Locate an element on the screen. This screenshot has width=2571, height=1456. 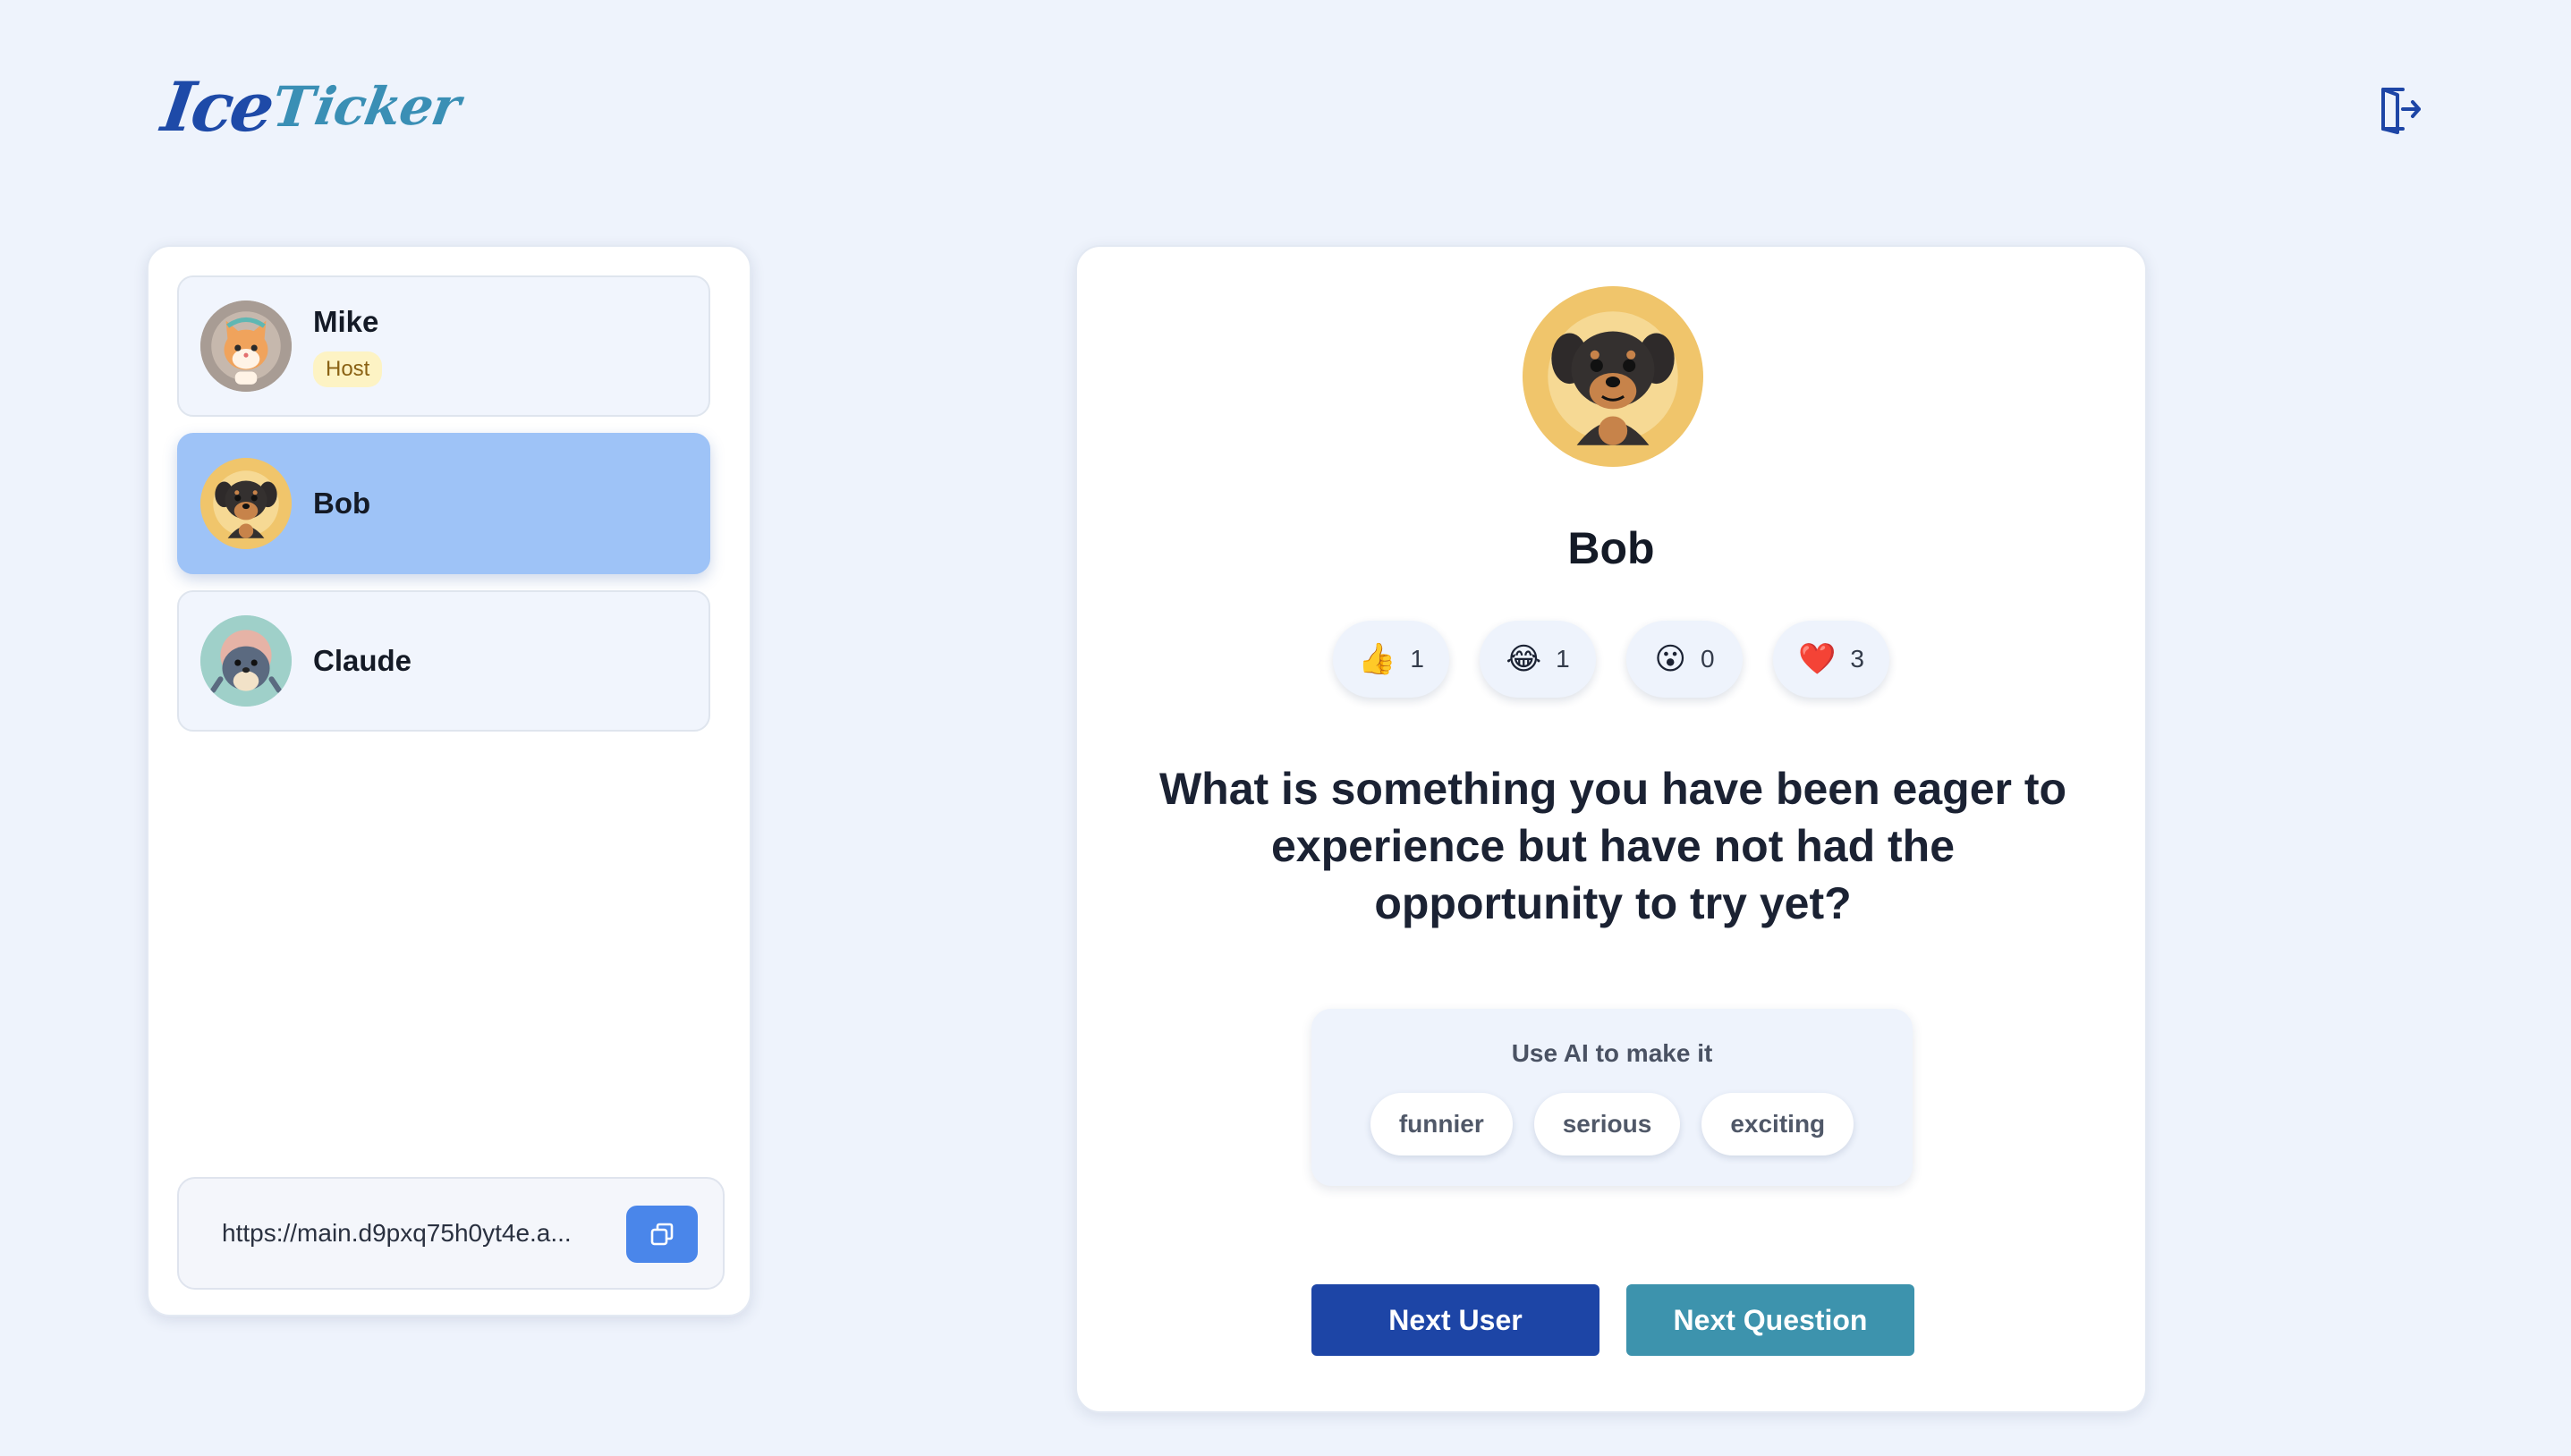
exit-button is located at coordinates (2399, 109).